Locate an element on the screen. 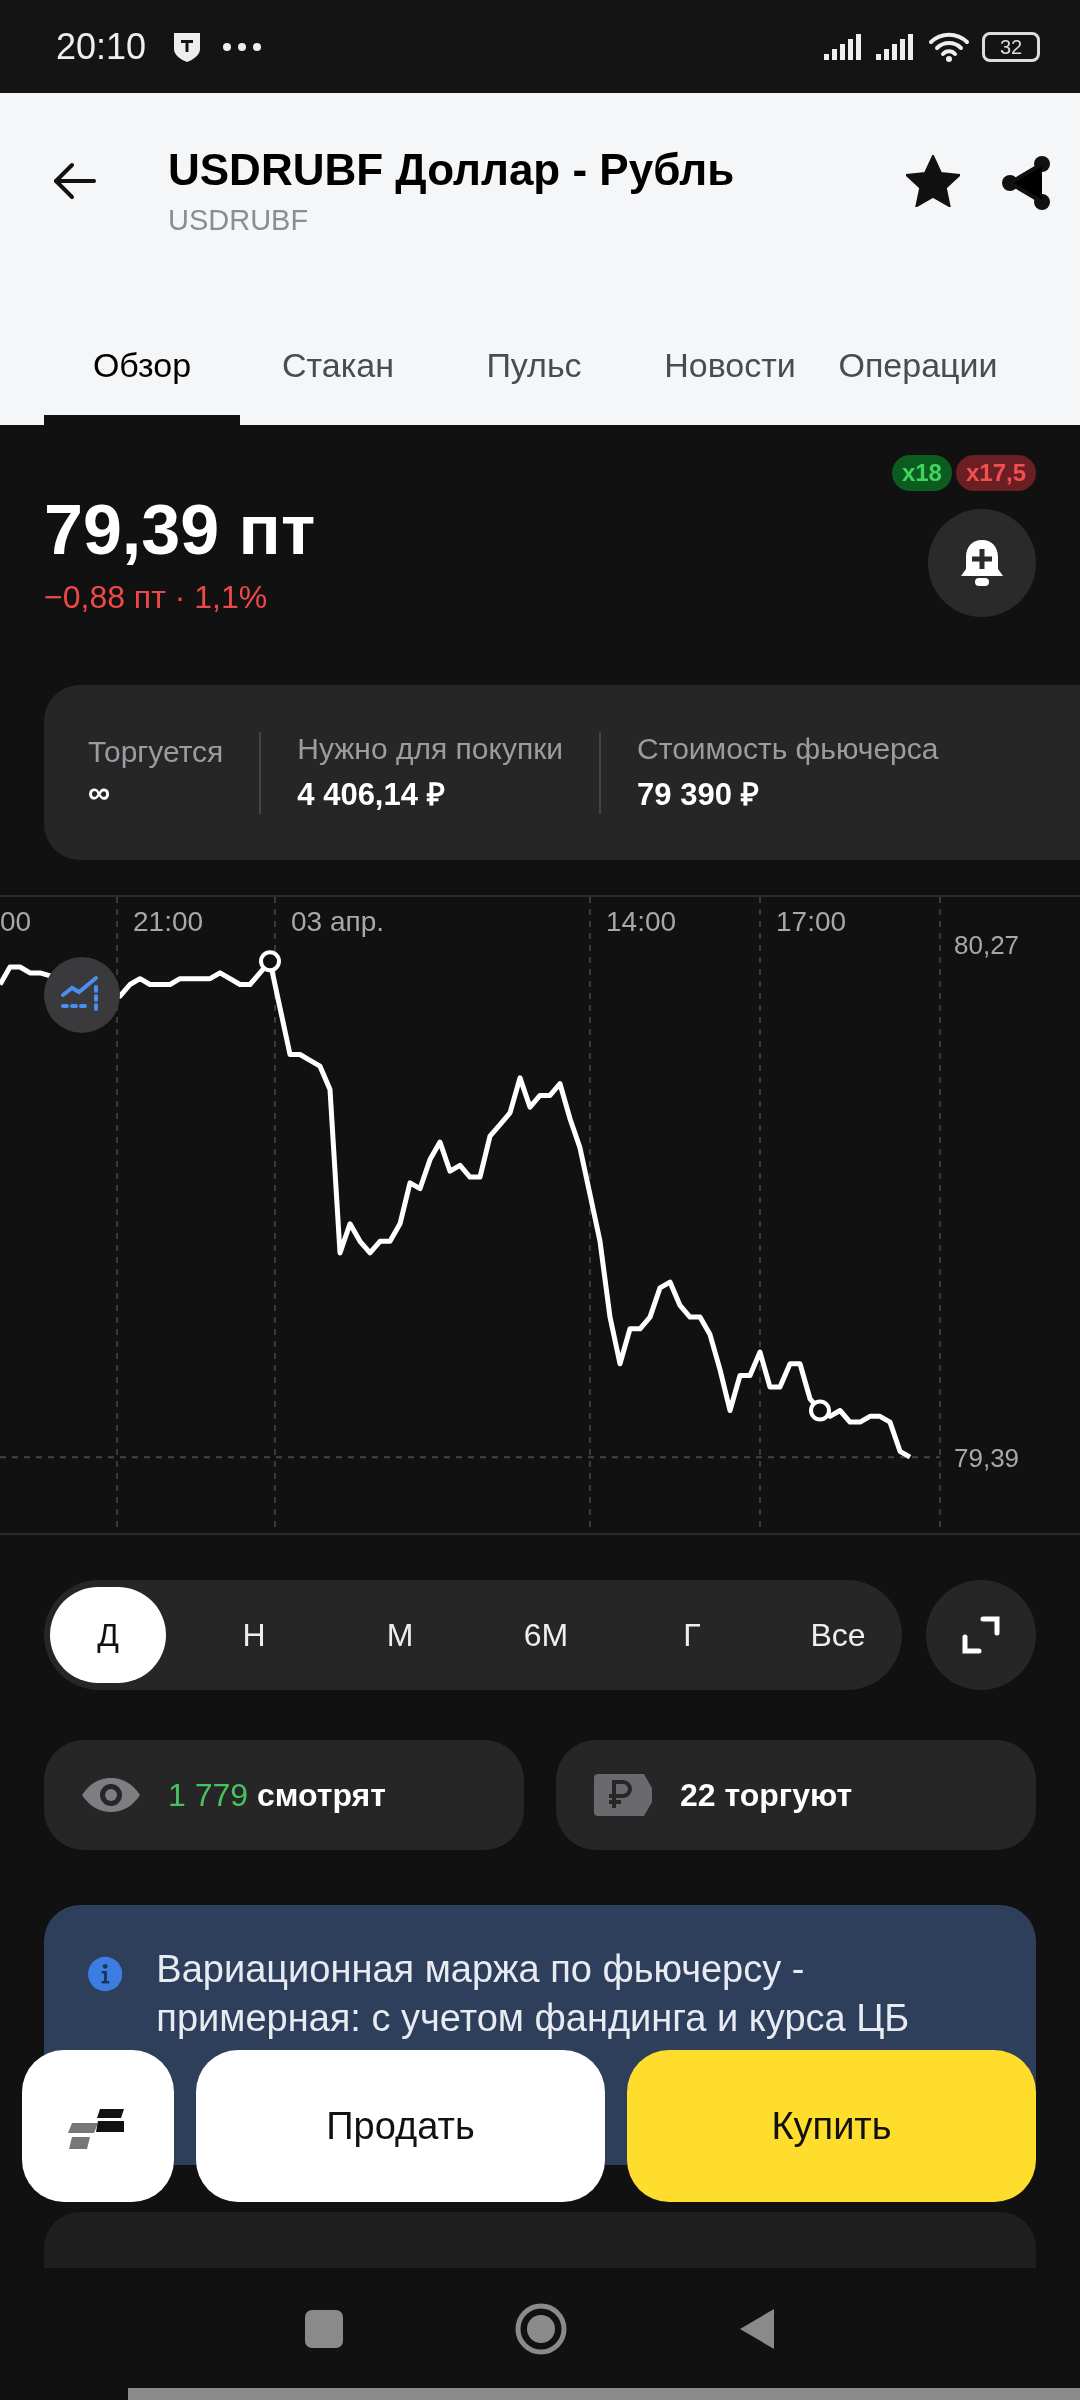 Image resolution: width=1080 pixels, height=2400 pixels. time-axis-label: 03 апр. is located at coordinates (337, 921).